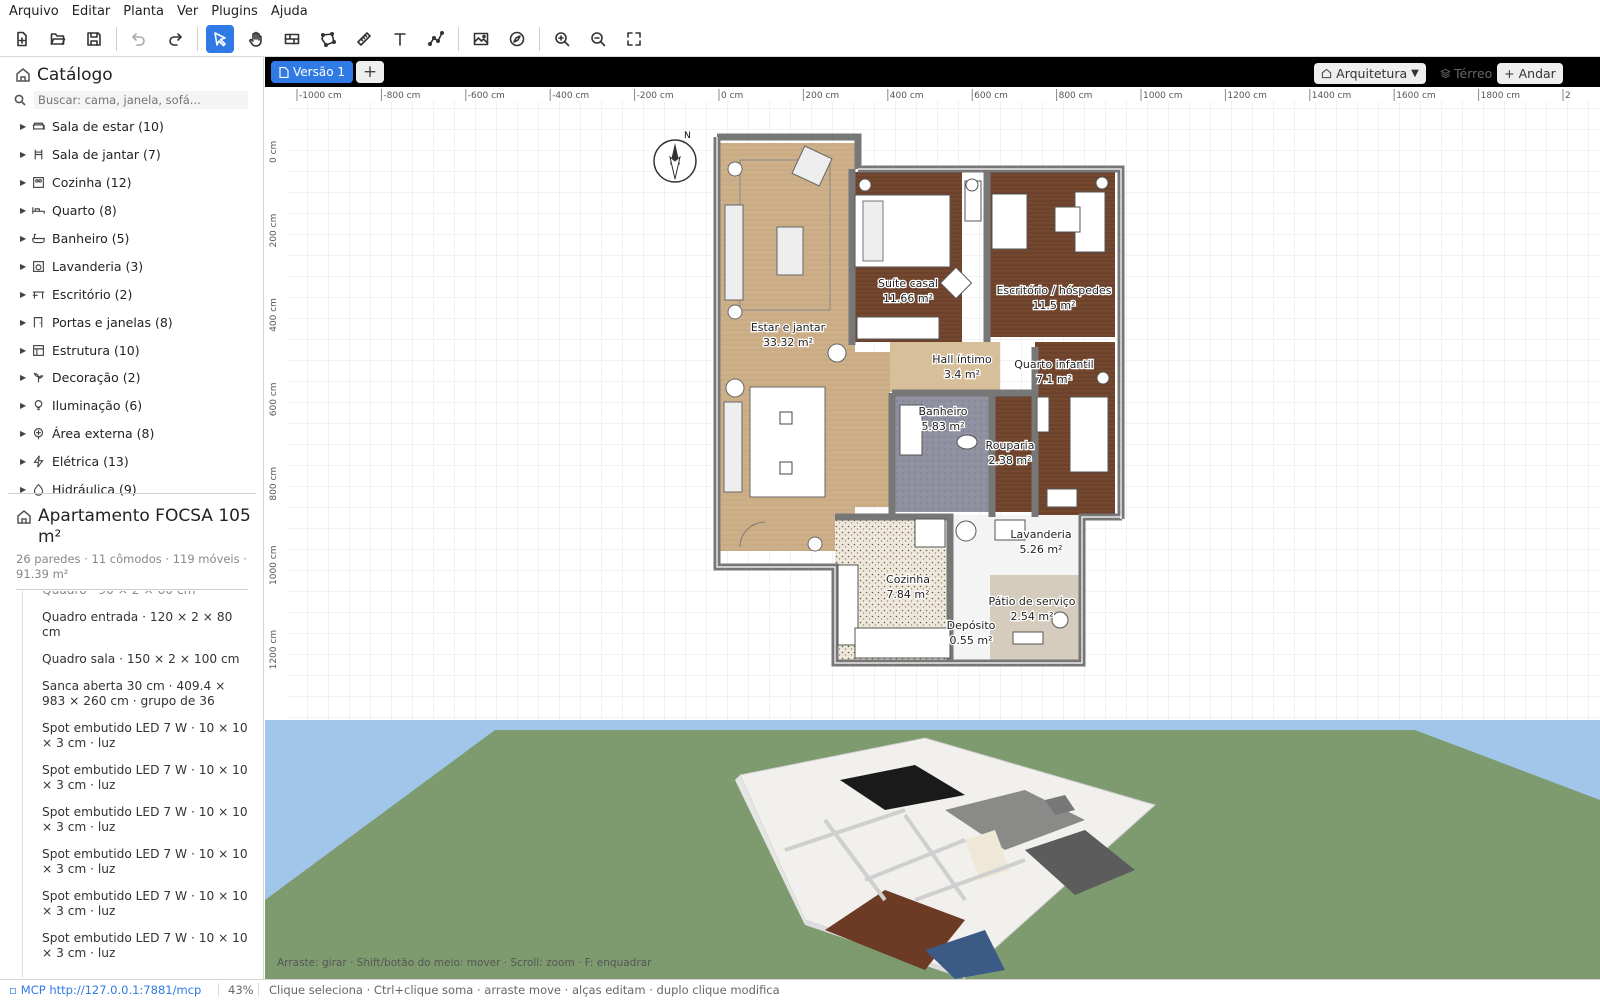  I want to click on zoom-in-button, so click(562, 39).